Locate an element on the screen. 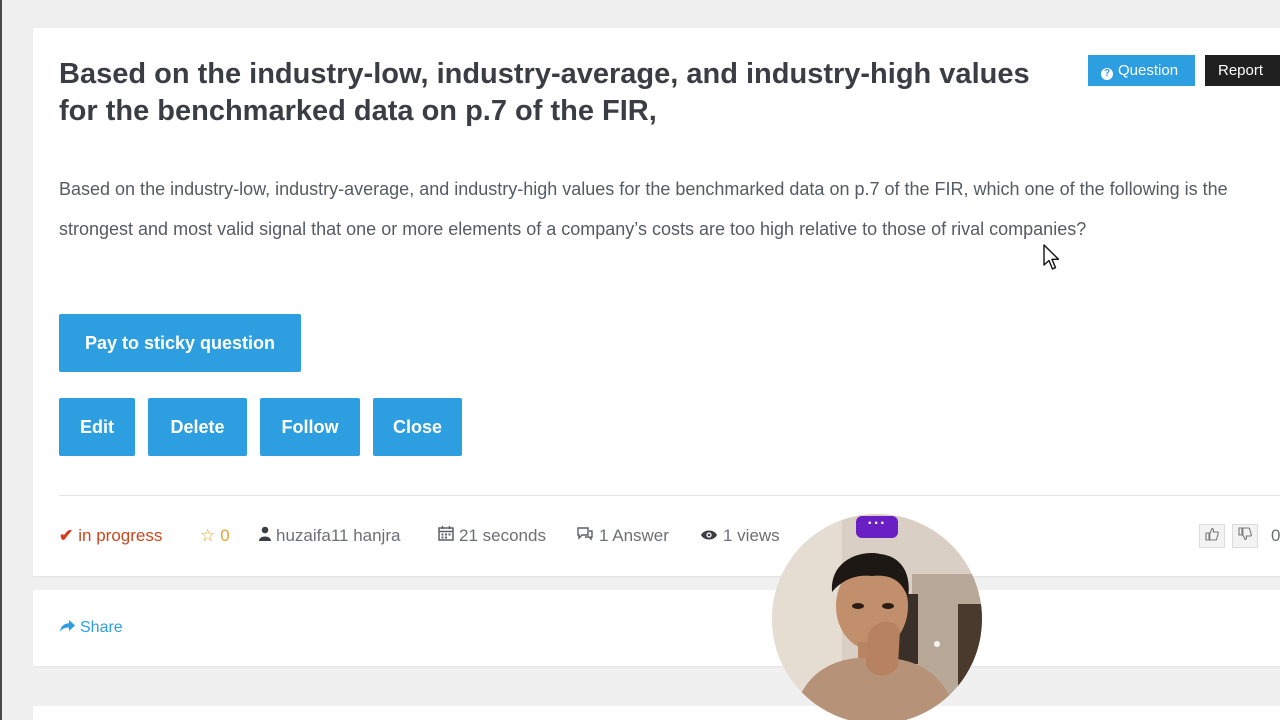 Image resolution: width=1280 pixels, height=720 pixels. thumbs-up-icon is located at coordinates (1212, 535).